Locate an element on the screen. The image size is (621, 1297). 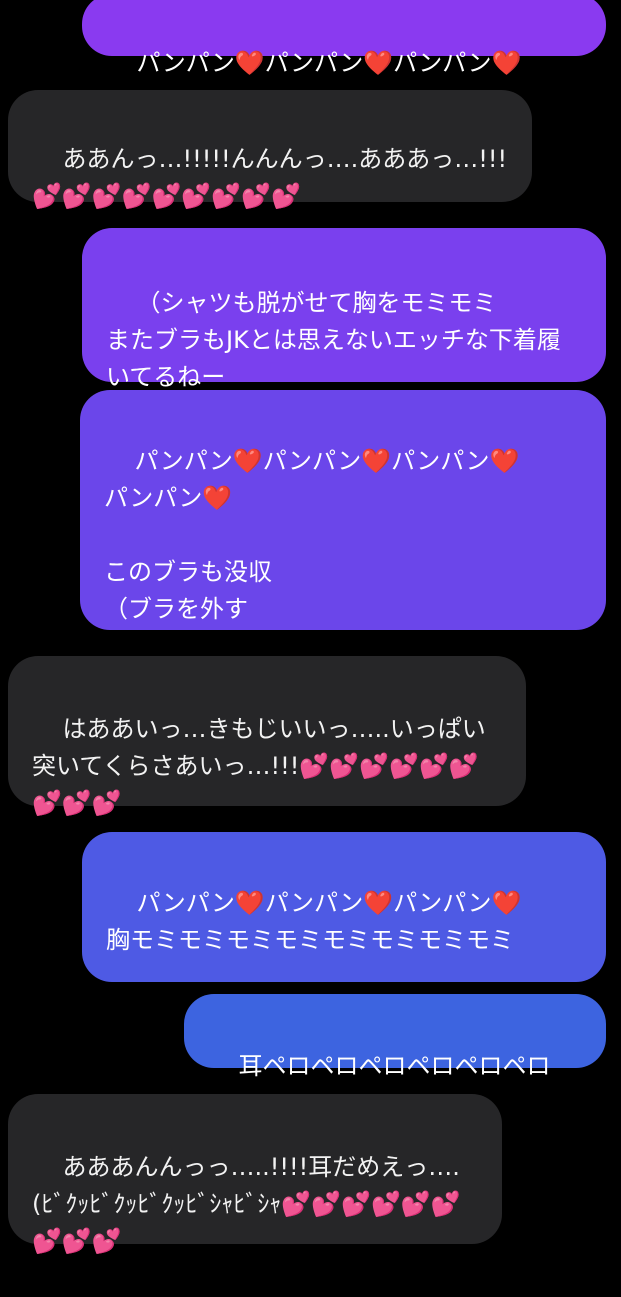
message-bubble-outgoing: パンパン❤️パンパン❤️パンパン❤️ 胸モミモミモミモミモミモミモミモミ is located at coordinates (344, 907).